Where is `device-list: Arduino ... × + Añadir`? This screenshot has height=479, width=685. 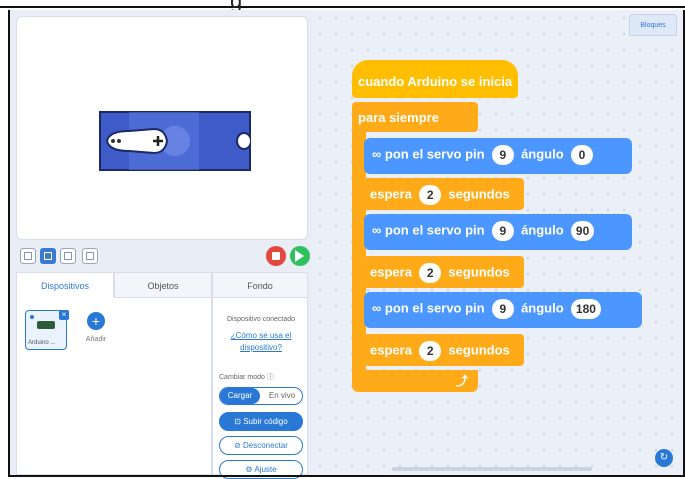 device-list: Arduino ... × + Añadir is located at coordinates (114, 386).